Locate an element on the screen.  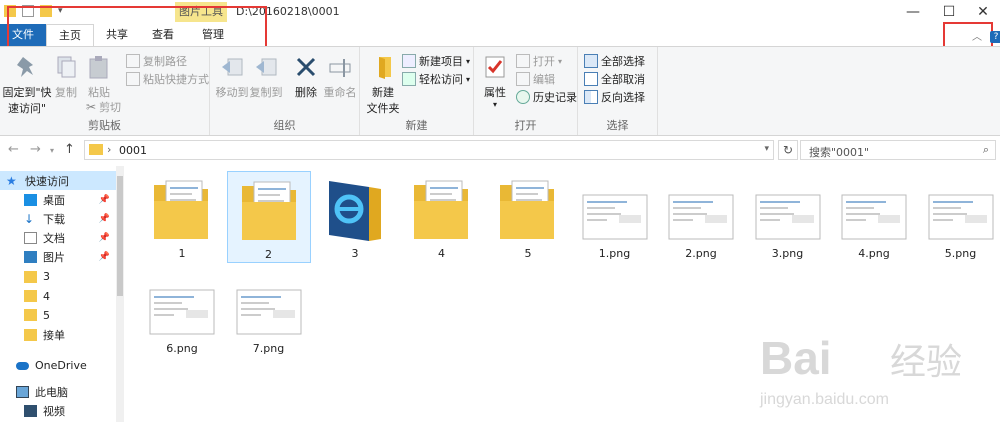
nav-scrollbar-thumb is located at coordinates (120, 236).